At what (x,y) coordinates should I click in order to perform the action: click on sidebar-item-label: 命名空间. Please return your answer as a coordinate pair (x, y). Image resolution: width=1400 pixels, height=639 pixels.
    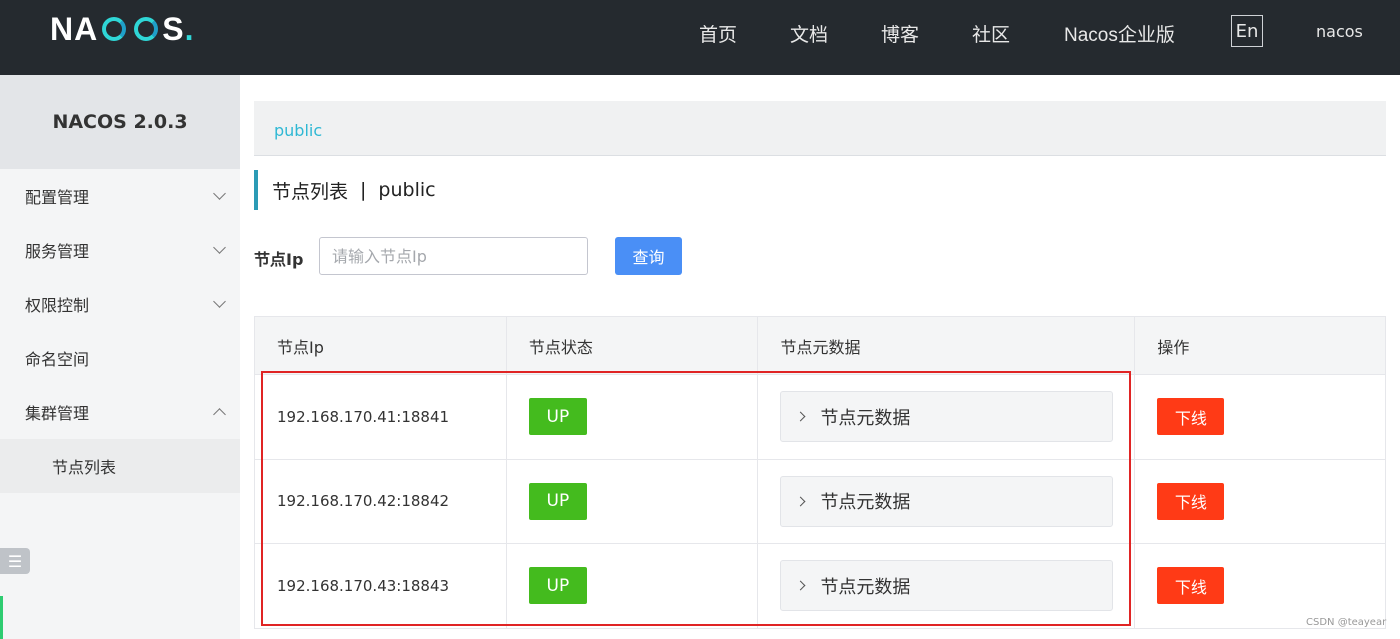
    Looking at the image, I should click on (57, 359).